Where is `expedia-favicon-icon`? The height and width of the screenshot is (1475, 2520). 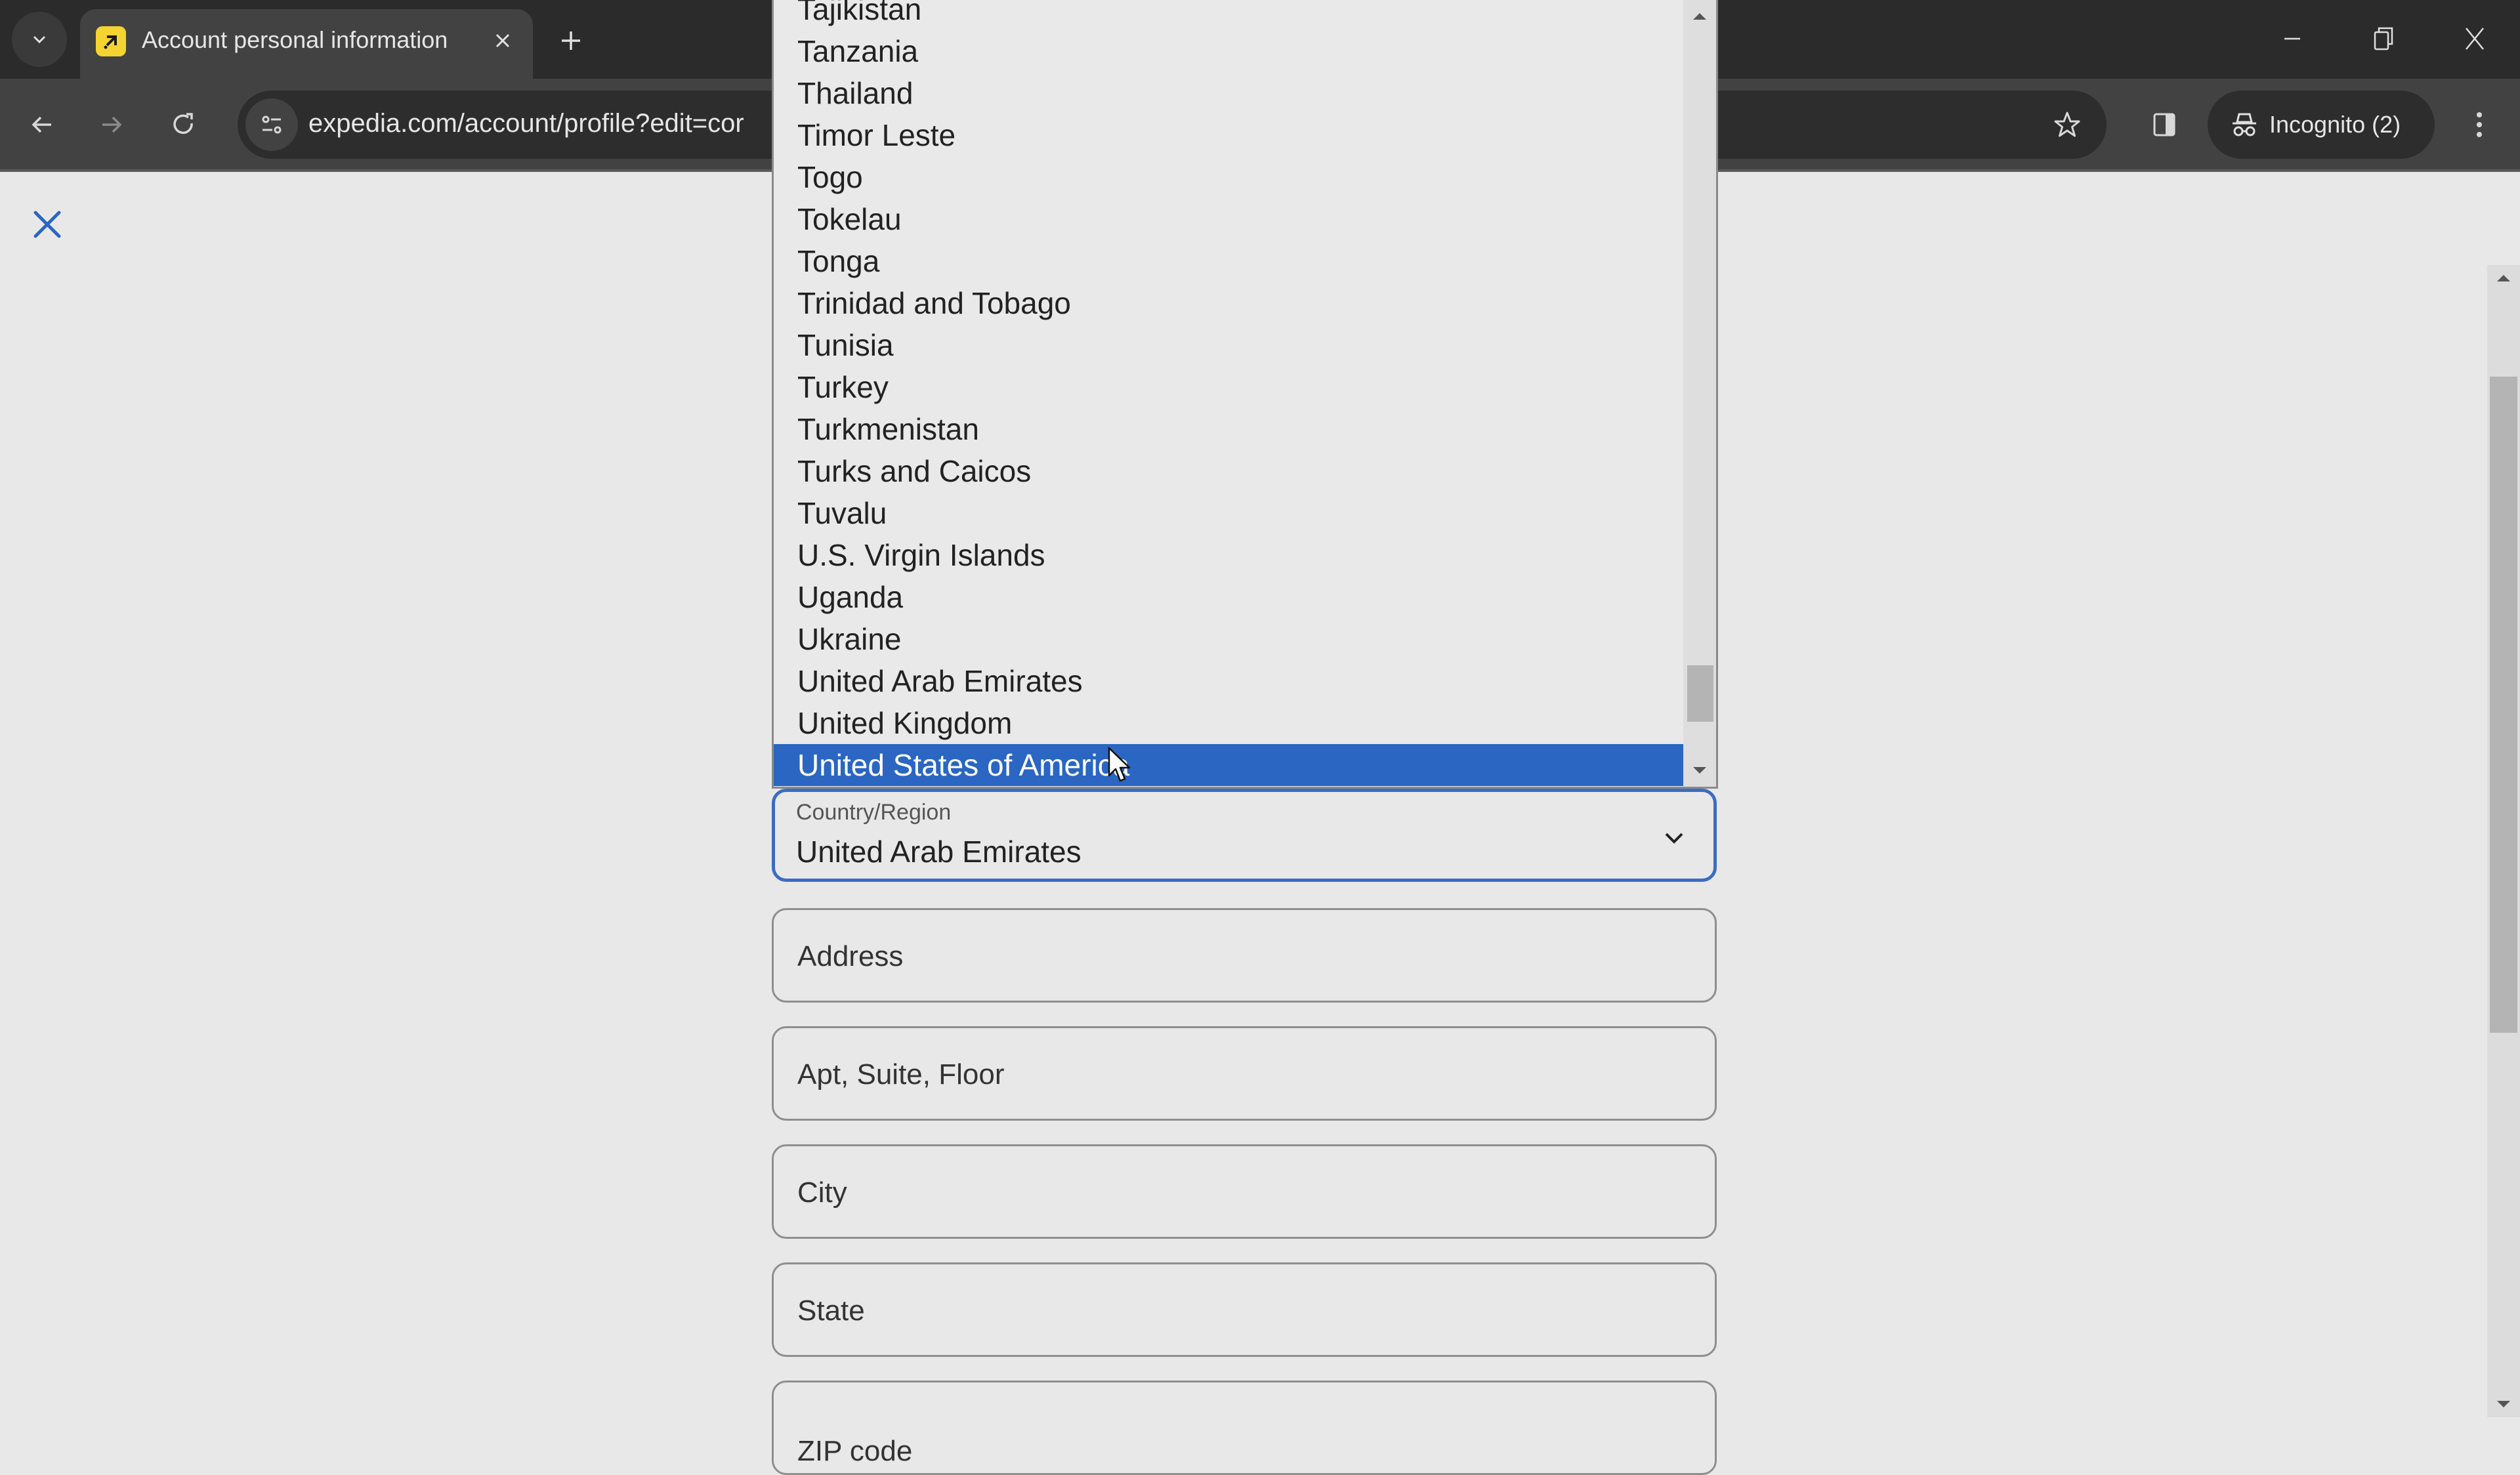 expedia-favicon-icon is located at coordinates (111, 41).